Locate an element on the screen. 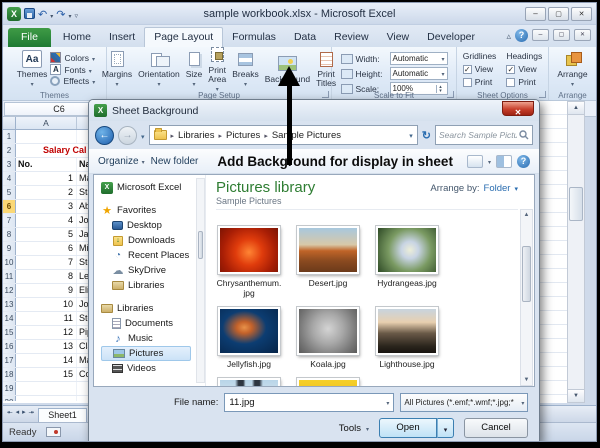 The height and width of the screenshot is (448, 600). file-item: Tulips.jpg is located at coordinates (328, 381).